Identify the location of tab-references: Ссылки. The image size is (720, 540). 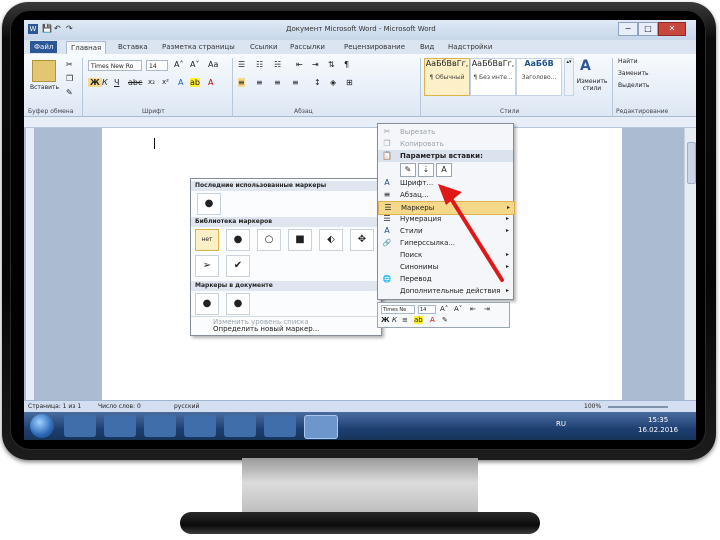
(264, 47).